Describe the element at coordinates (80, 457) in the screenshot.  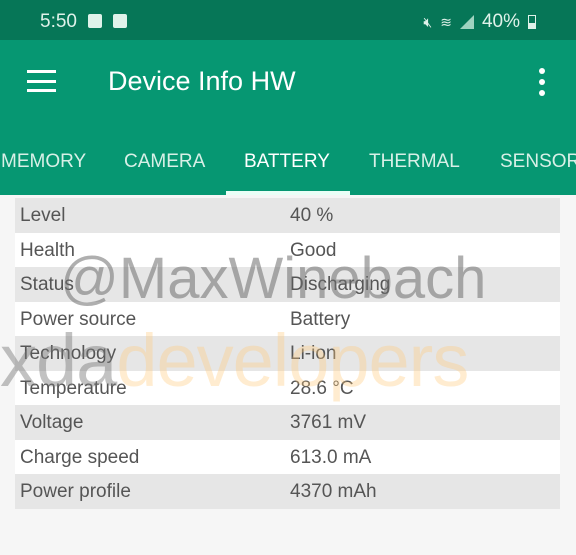
I see `item-label: Charge speed` at that location.